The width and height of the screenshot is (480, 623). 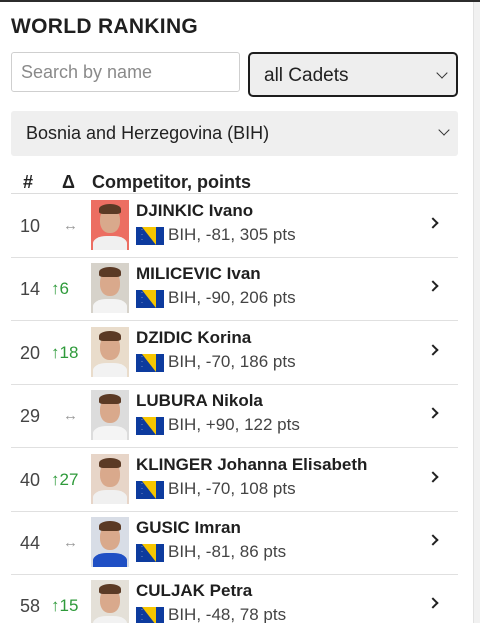 What do you see at coordinates (30, 606) in the screenshot?
I see `rank-number: 58` at bounding box center [30, 606].